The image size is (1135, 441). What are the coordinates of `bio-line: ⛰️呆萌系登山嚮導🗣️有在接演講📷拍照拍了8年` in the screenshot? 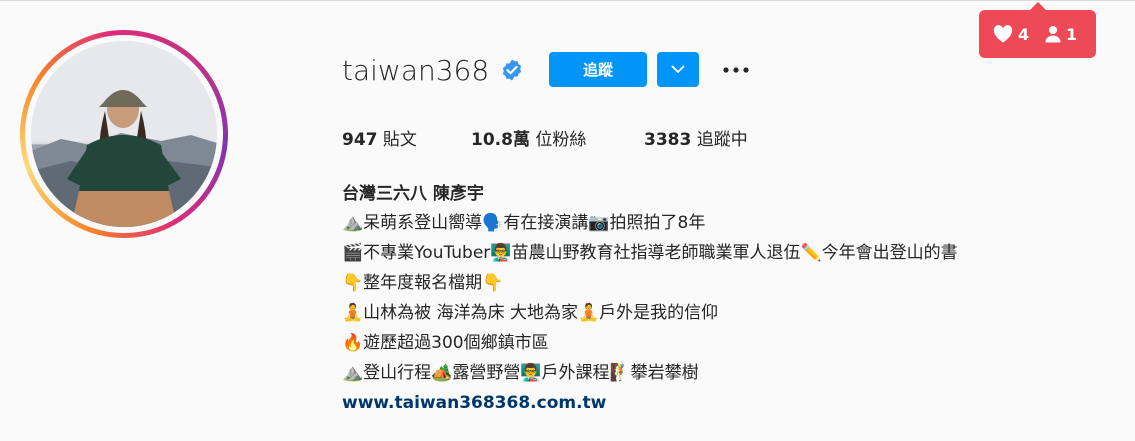 It's located at (524, 223).